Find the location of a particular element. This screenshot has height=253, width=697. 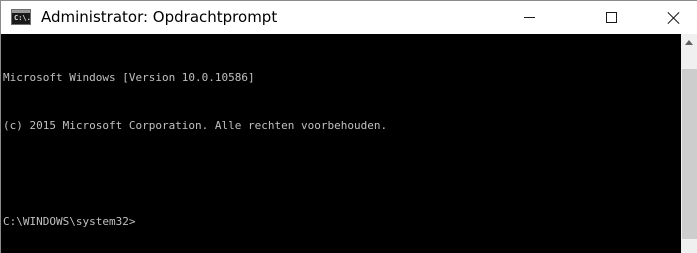

minimize-button is located at coordinates (529, 17).